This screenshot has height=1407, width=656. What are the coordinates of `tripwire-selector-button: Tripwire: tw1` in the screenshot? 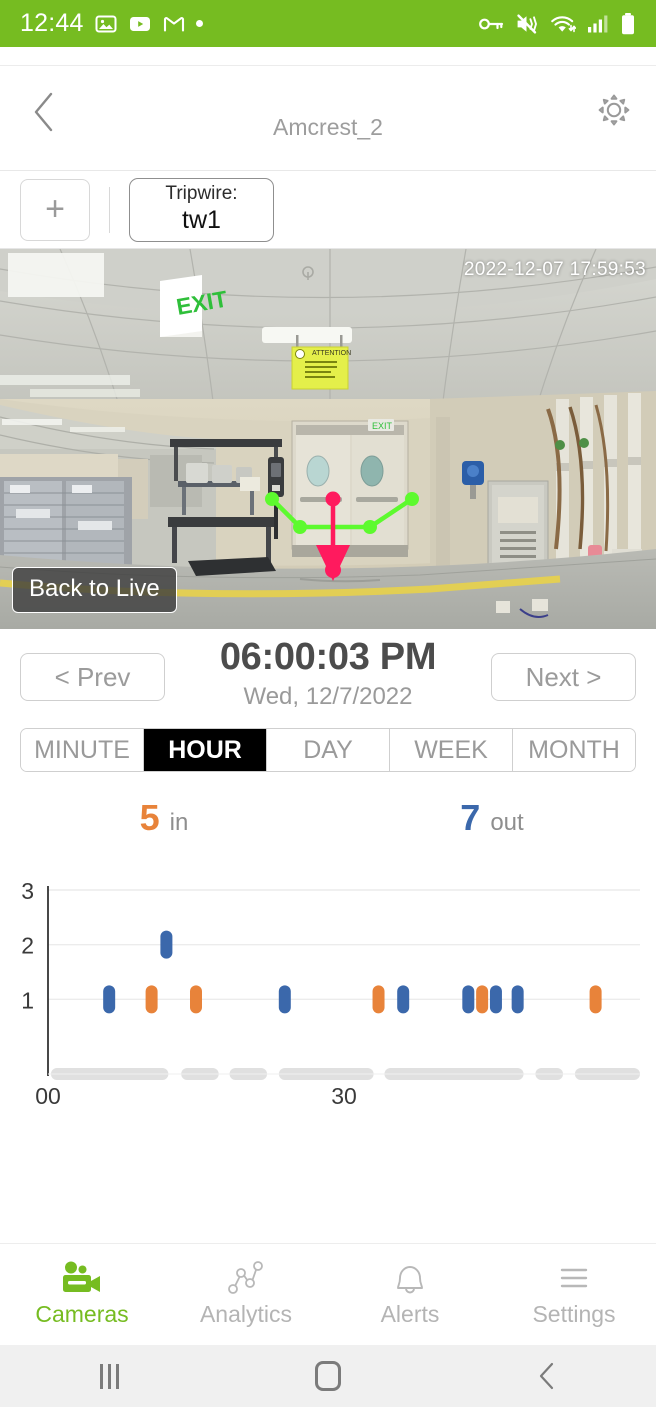 It's located at (201, 209).